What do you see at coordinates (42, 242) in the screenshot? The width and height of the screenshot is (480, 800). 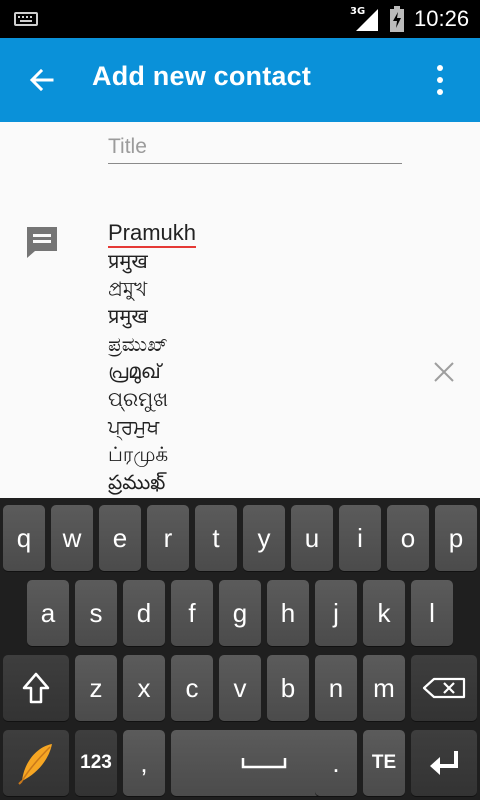 I see `notes-icon` at bounding box center [42, 242].